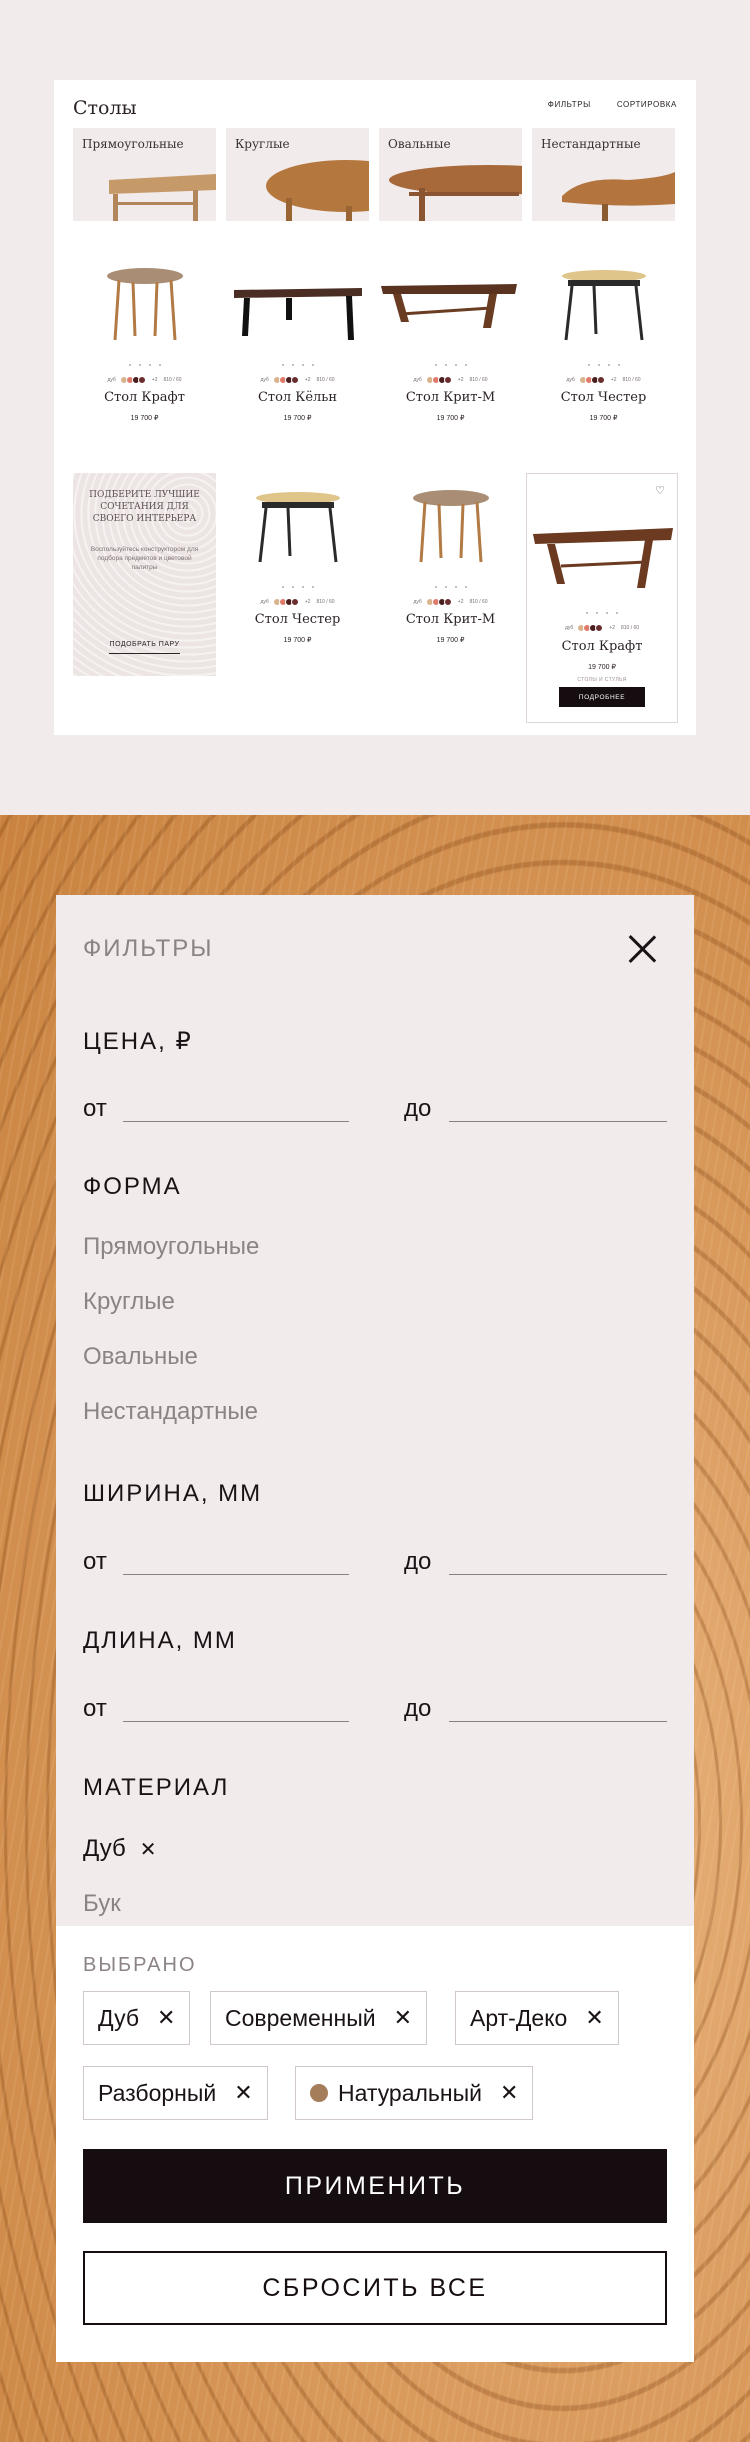 The height and width of the screenshot is (2442, 750). I want to click on width-to-input, so click(558, 1574).